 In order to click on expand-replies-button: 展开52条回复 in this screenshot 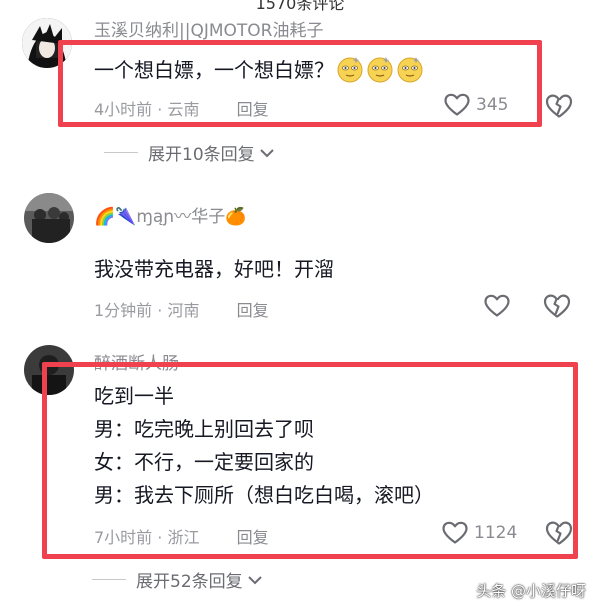, I will do `click(177, 579)`.